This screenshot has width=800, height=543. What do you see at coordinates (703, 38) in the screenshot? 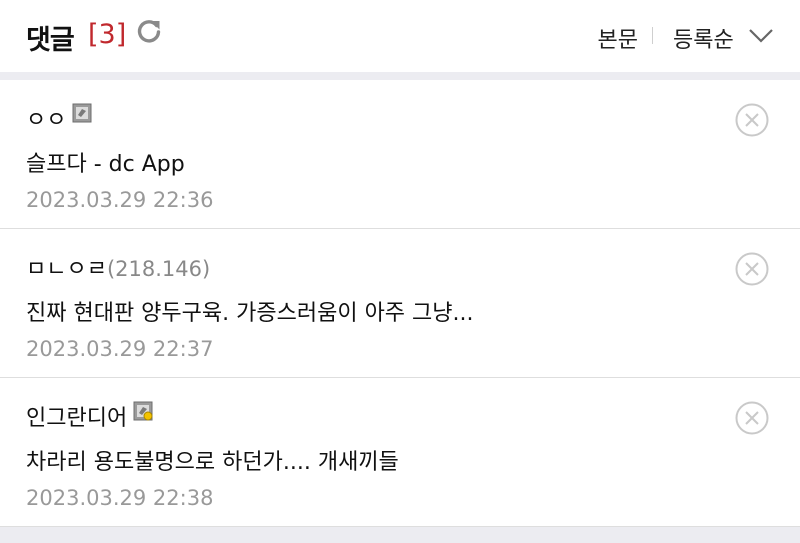
I see `sort-order-button: 등록순` at bounding box center [703, 38].